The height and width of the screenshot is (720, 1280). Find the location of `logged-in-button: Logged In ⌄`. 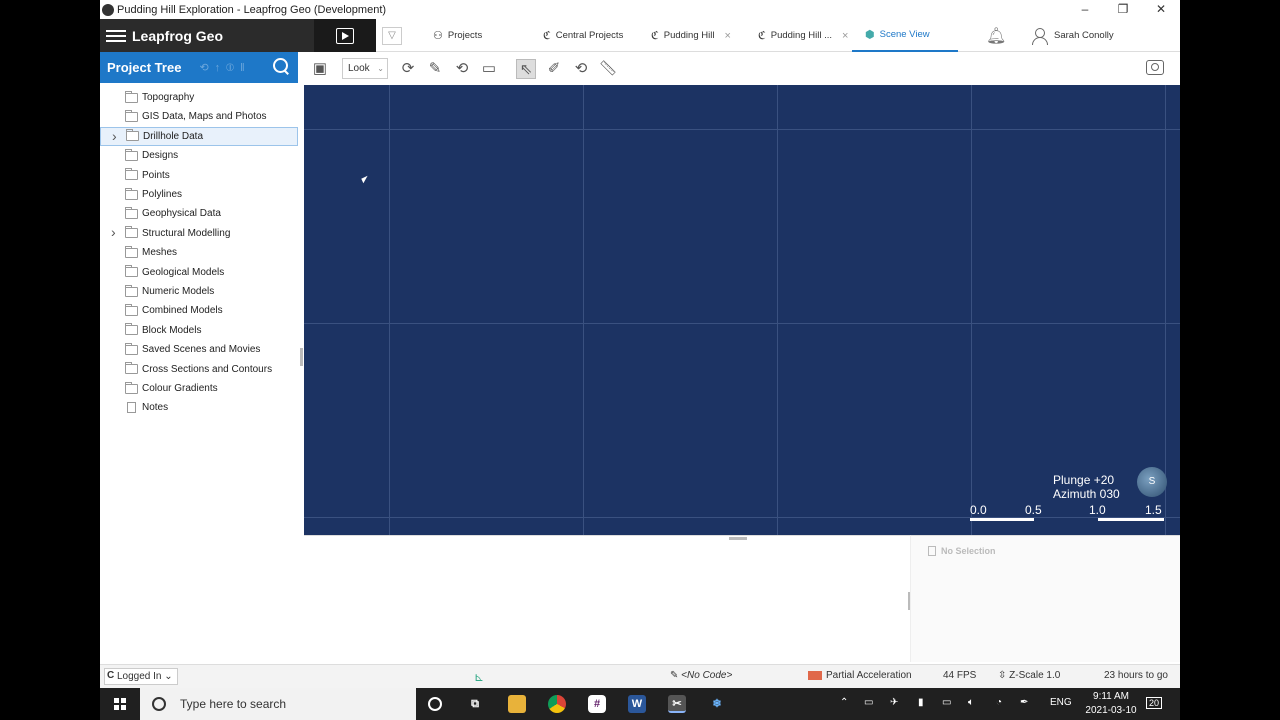

logged-in-button: Logged In ⌄ is located at coordinates (141, 676).